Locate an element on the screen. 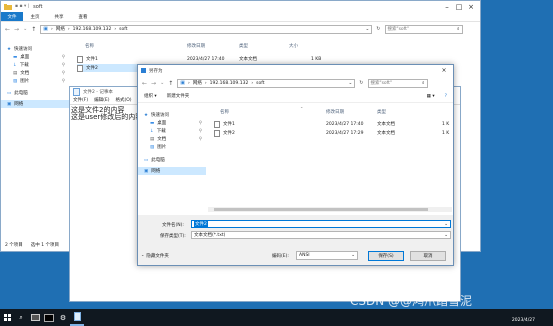 Image resolution: width=553 pixels, height=326 pixels. explorer-search-input: 搜索"soft" ⌕ is located at coordinates (423, 29).